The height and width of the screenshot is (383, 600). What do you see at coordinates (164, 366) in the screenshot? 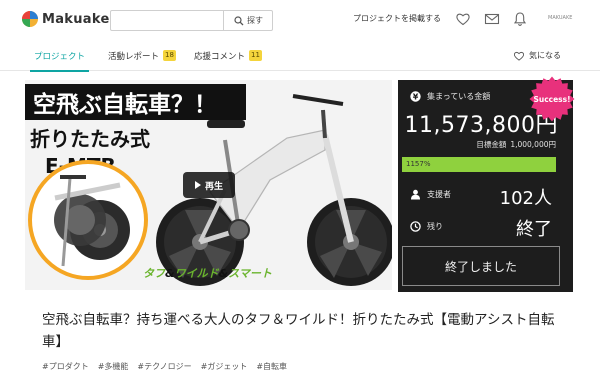
I see `tag-link: #テクノロジー` at bounding box center [164, 366].